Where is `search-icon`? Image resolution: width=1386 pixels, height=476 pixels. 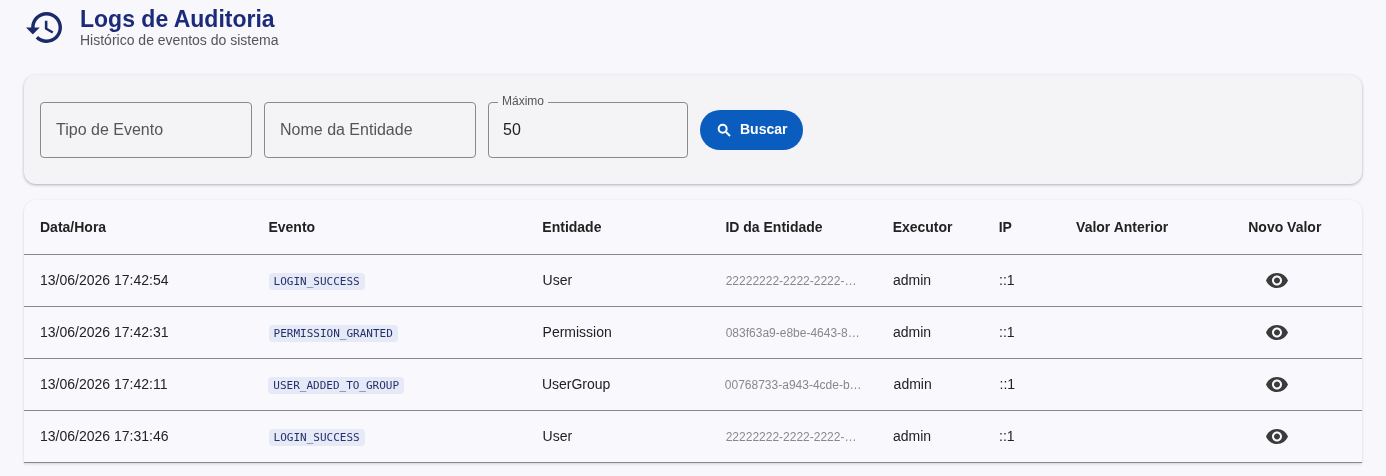 search-icon is located at coordinates (724, 129).